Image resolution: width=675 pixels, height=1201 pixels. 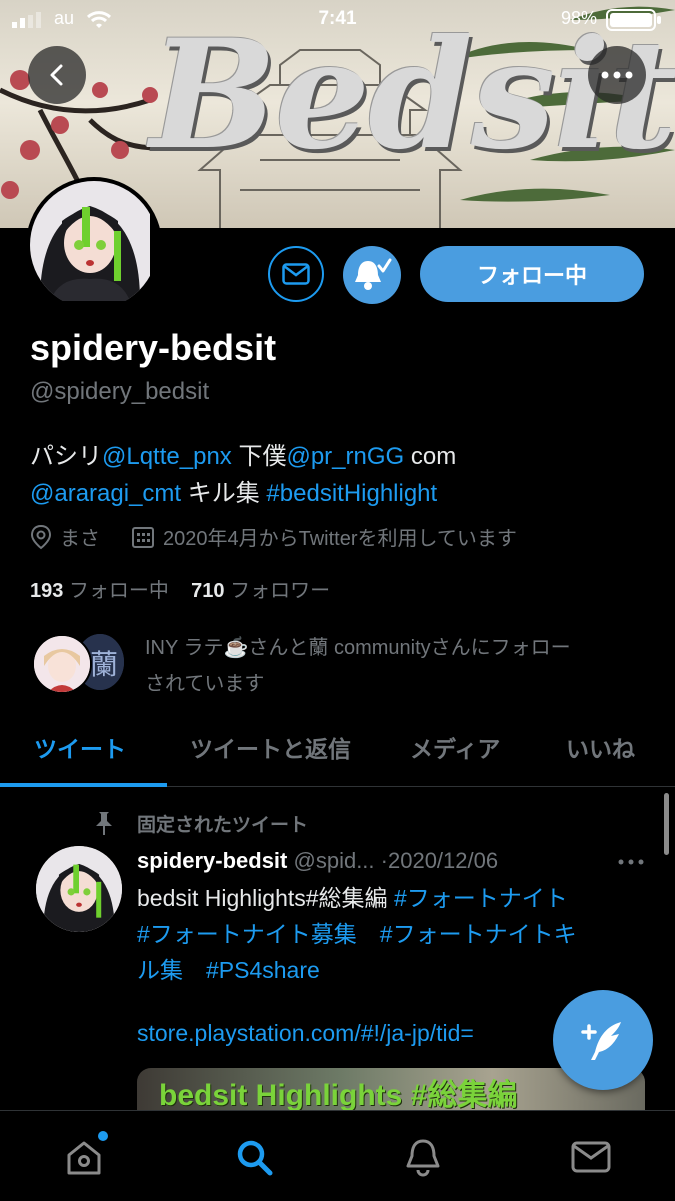 I want to click on active-tab-indicator, so click(x=83, y=785).